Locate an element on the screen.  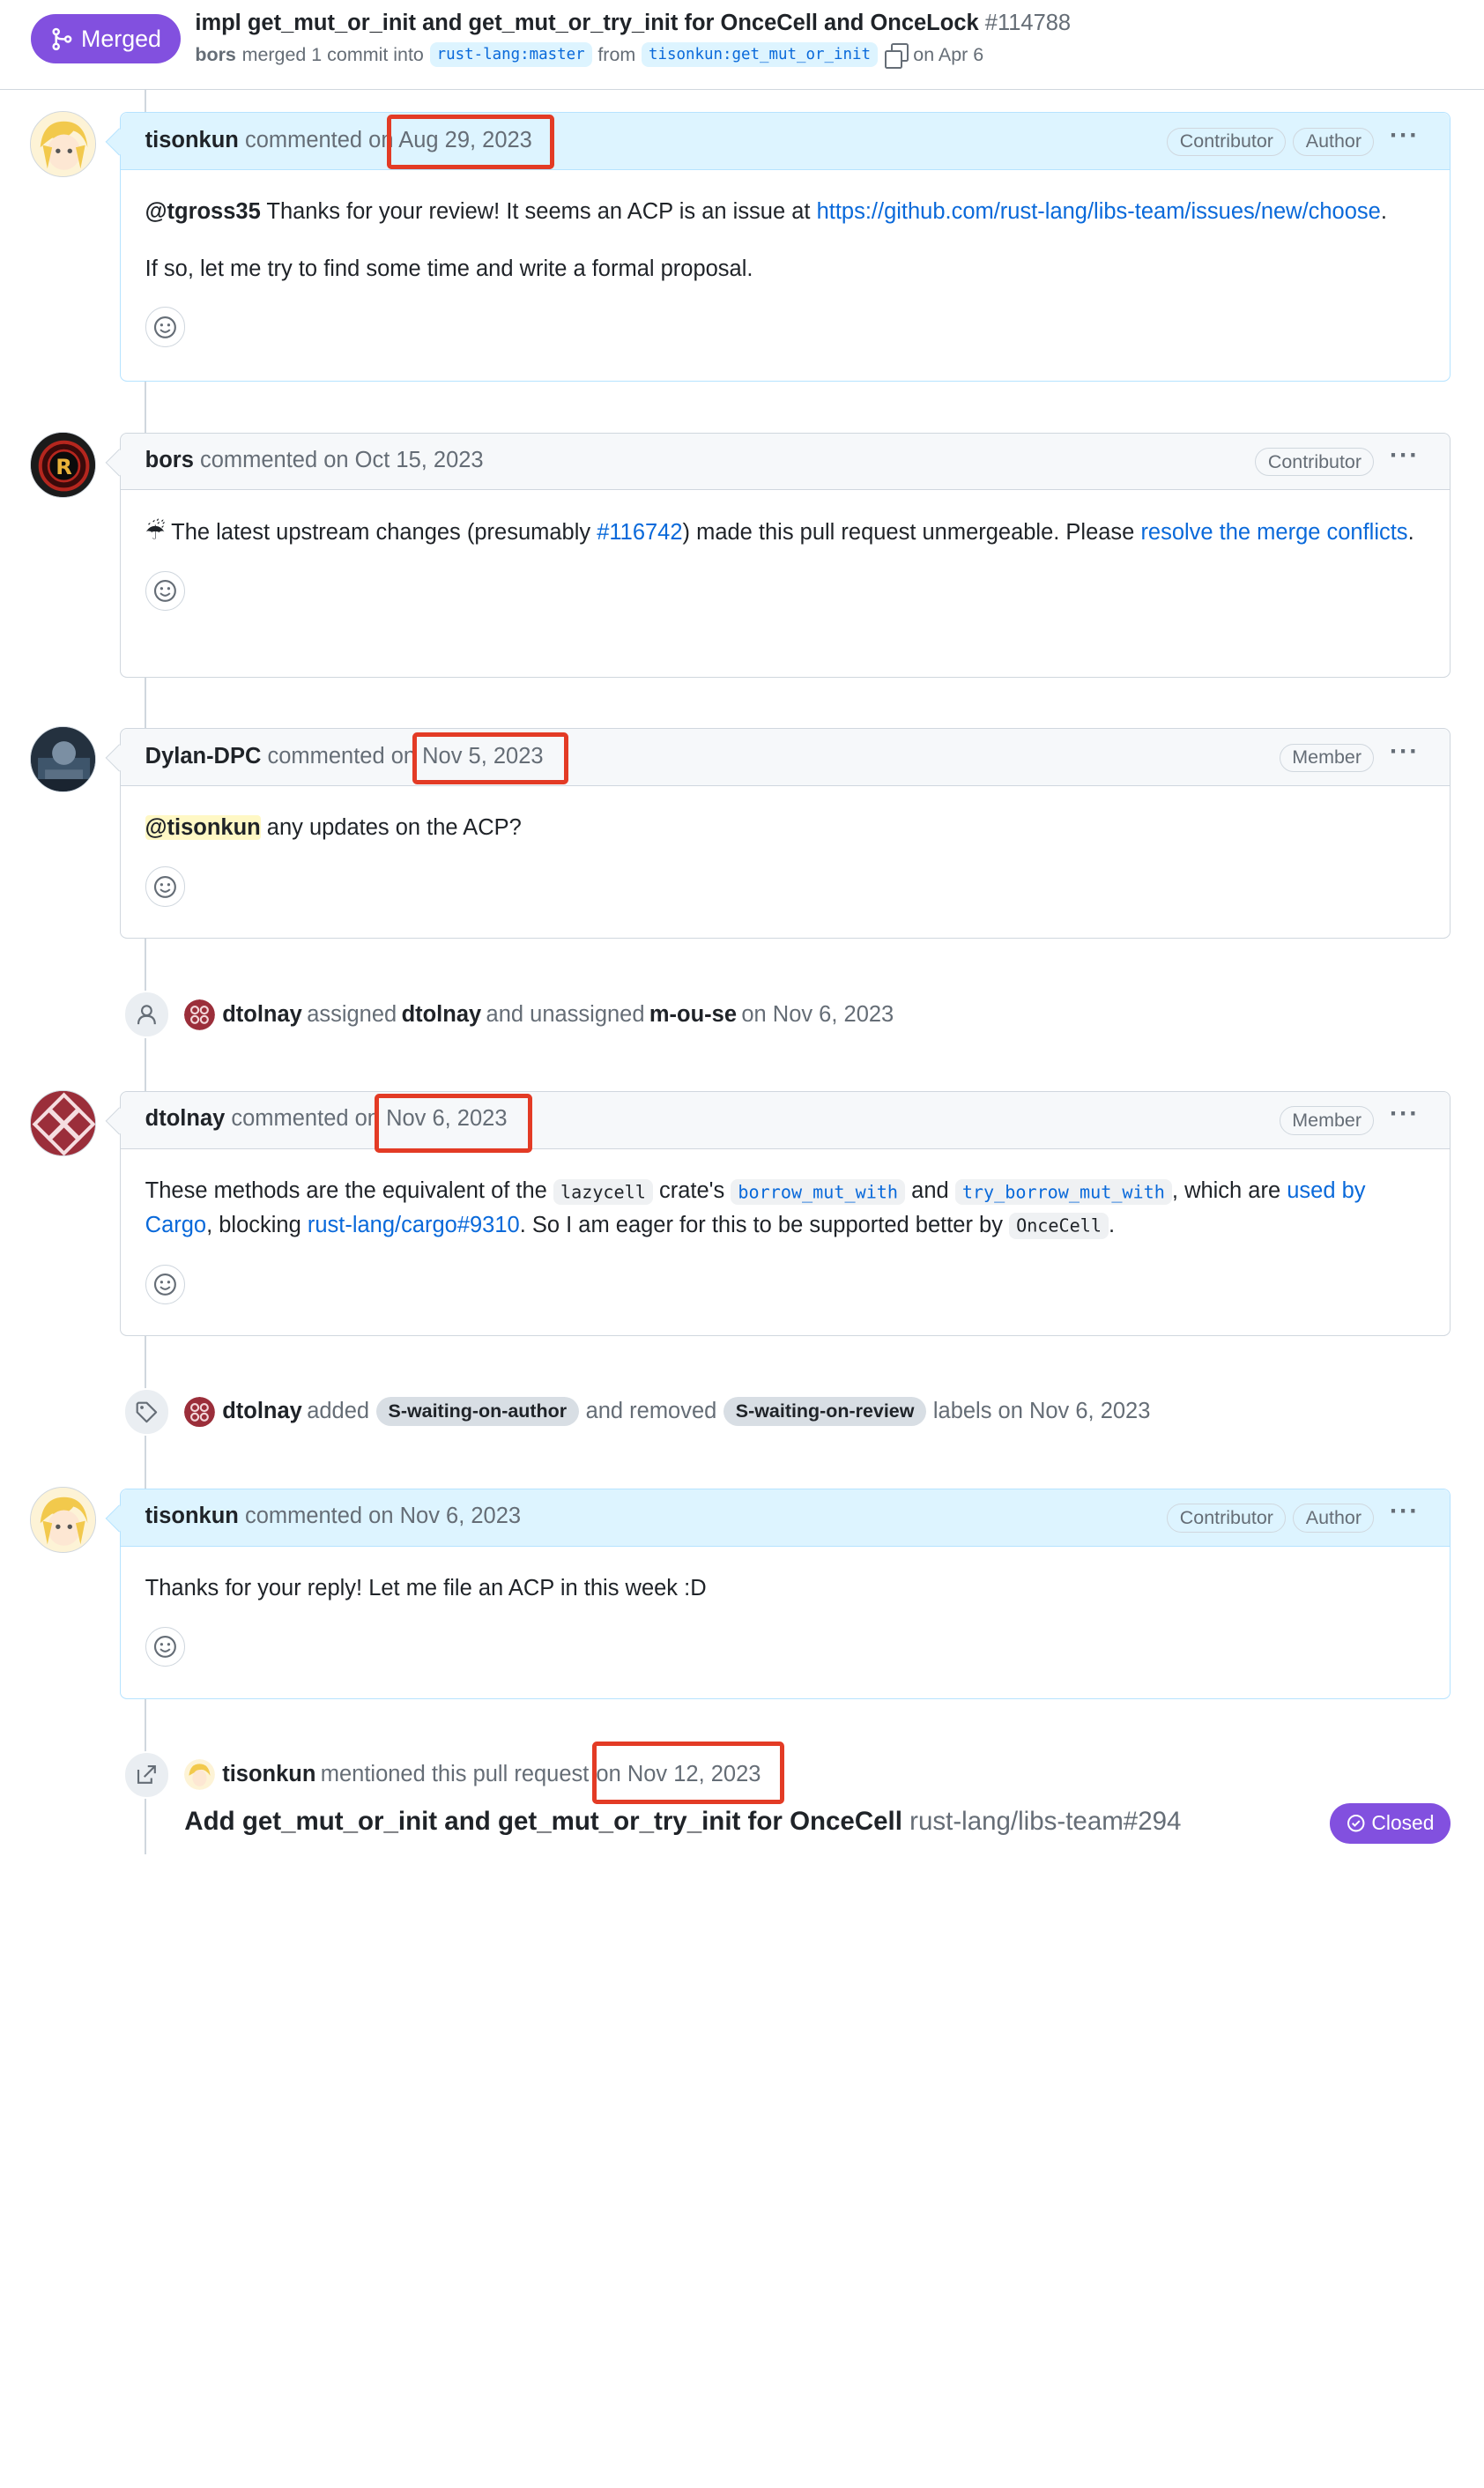
code-oncecell: OnceCell is located at coordinates (1059, 1226).